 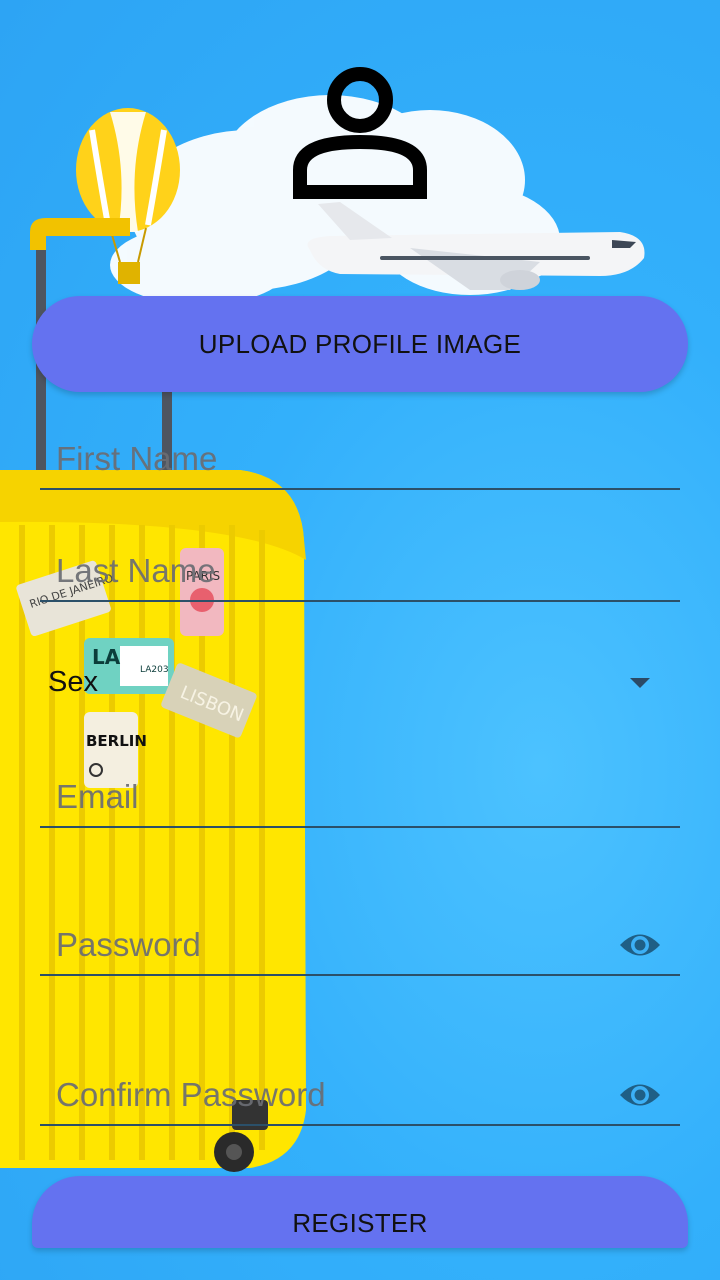 I want to click on sticker-berlin: BERLIN, so click(x=116, y=741).